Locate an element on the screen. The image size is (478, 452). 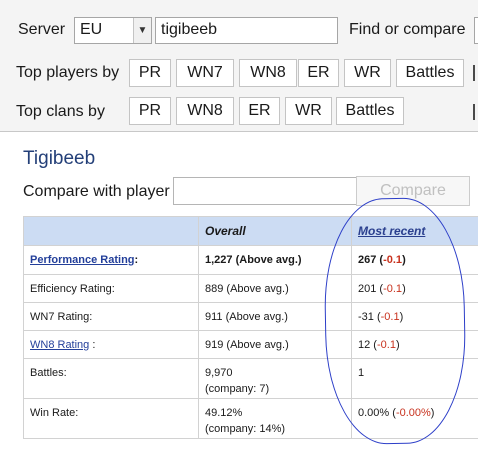
table-row: Battles: 9,970 (company: 7) 1 is located at coordinates (250, 378).